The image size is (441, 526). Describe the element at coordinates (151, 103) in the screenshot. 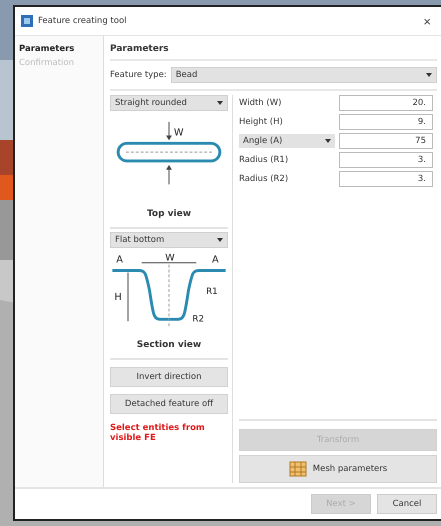

I see `shape-value: Straight rounded` at that location.